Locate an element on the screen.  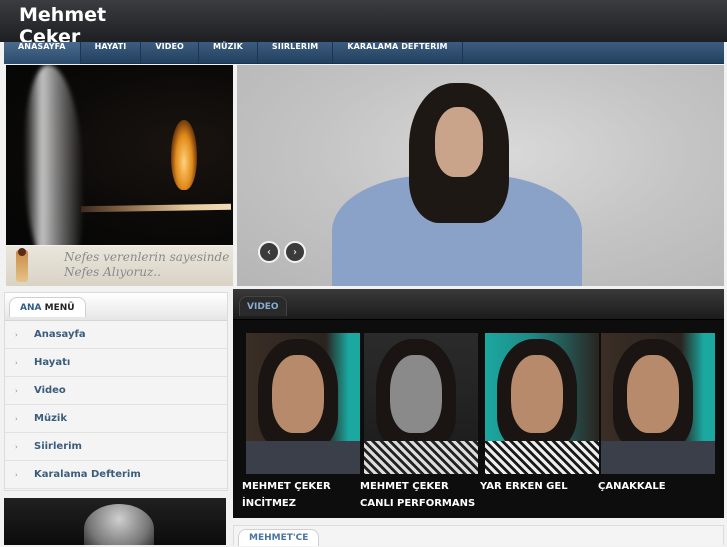
flame-shape is located at coordinates (184, 155).